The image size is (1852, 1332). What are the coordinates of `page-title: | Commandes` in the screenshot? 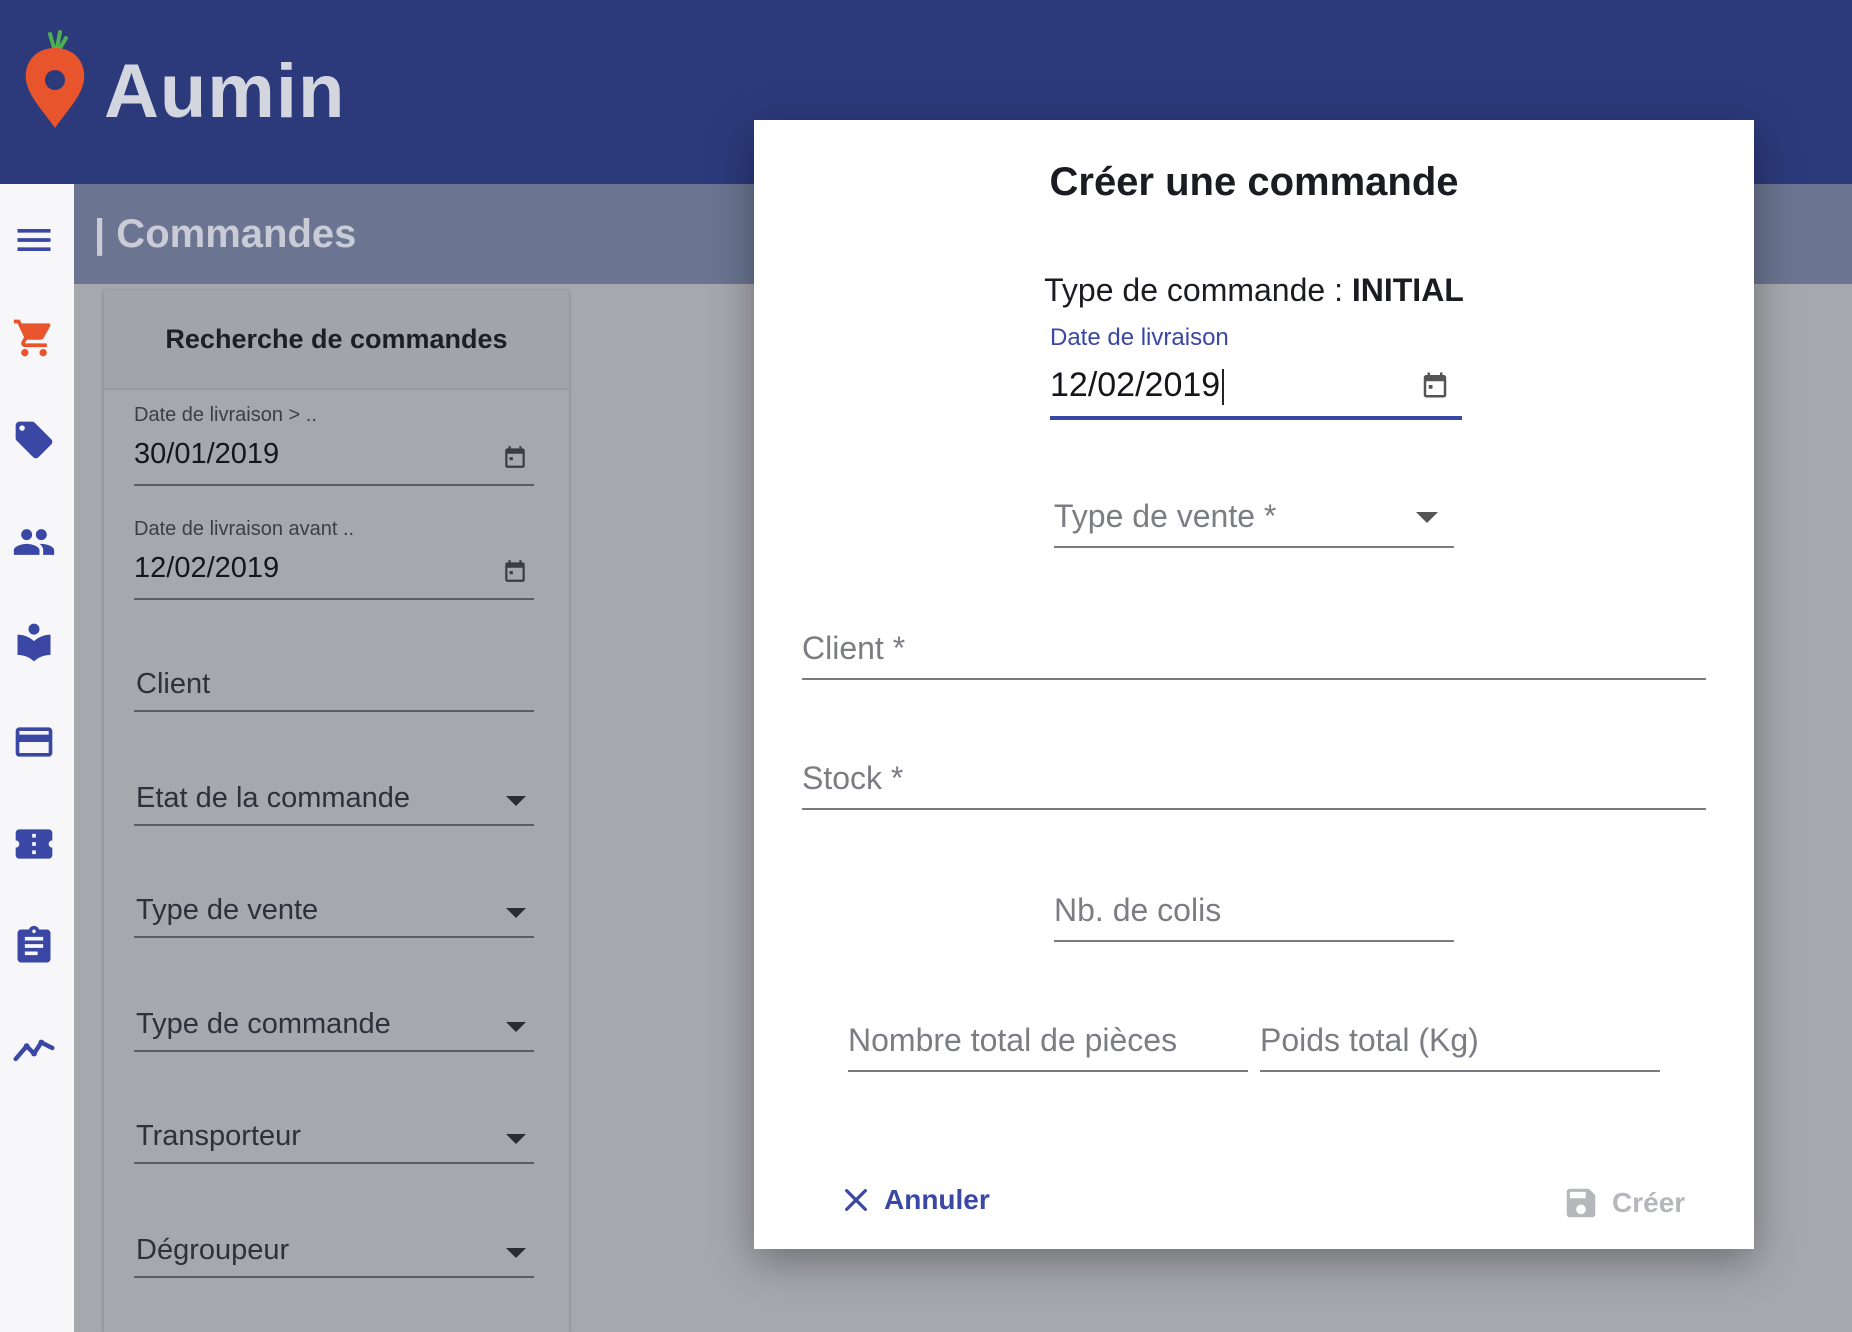 It's located at (225, 234).